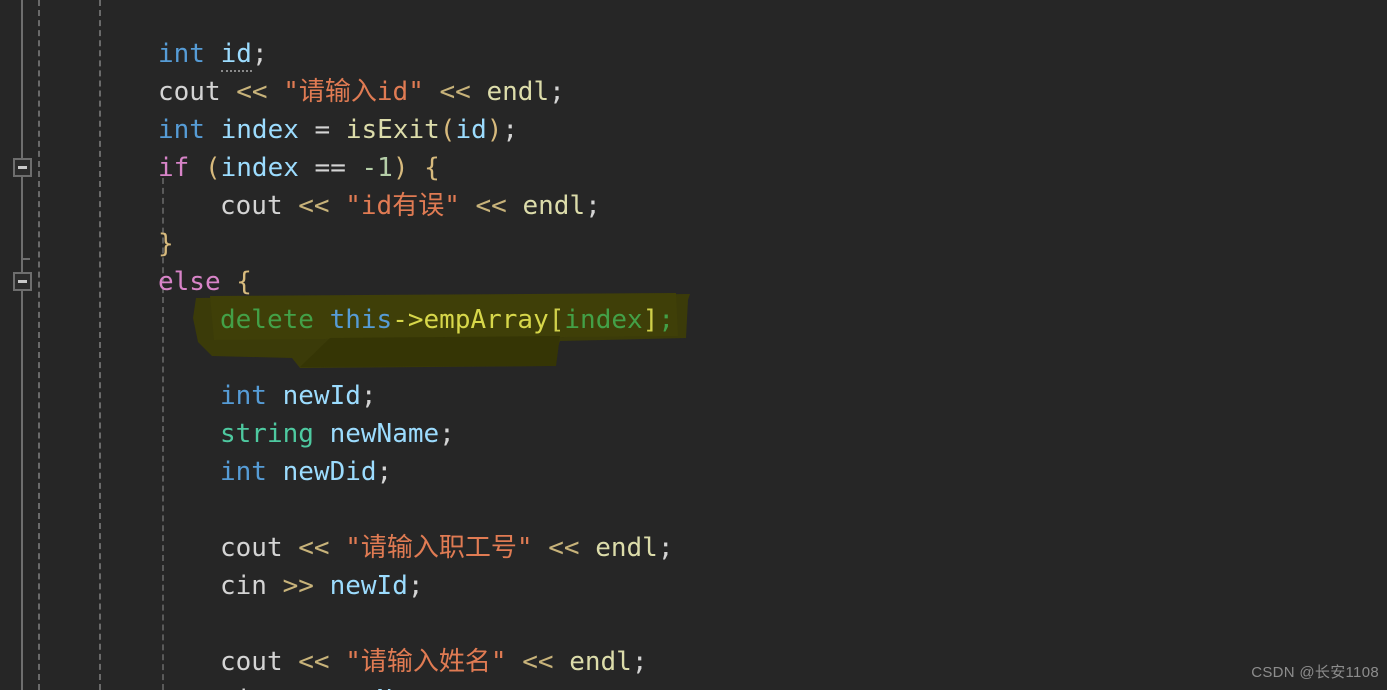 Image resolution: width=1387 pixels, height=690 pixels. I want to click on code-token: "请输入职工号", so click(439, 548).